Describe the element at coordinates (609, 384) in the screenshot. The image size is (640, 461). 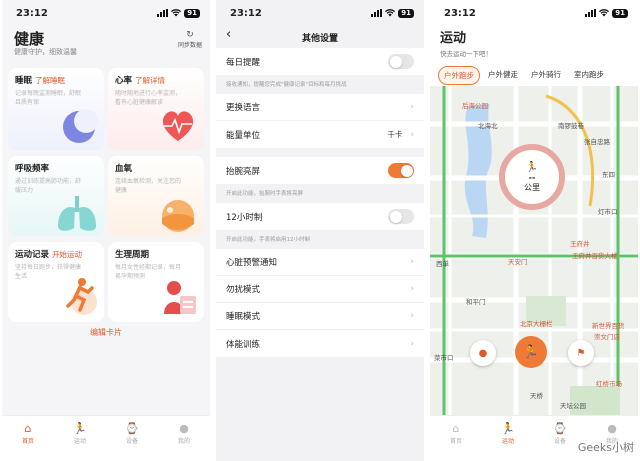
I see `map-label: 红桥市场` at that location.